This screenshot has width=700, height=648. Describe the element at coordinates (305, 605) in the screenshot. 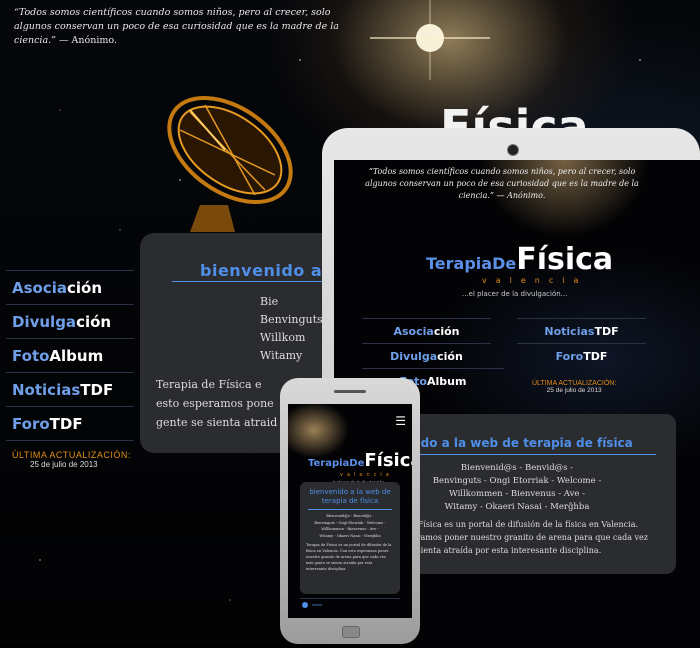

I see `globe-icon` at that location.